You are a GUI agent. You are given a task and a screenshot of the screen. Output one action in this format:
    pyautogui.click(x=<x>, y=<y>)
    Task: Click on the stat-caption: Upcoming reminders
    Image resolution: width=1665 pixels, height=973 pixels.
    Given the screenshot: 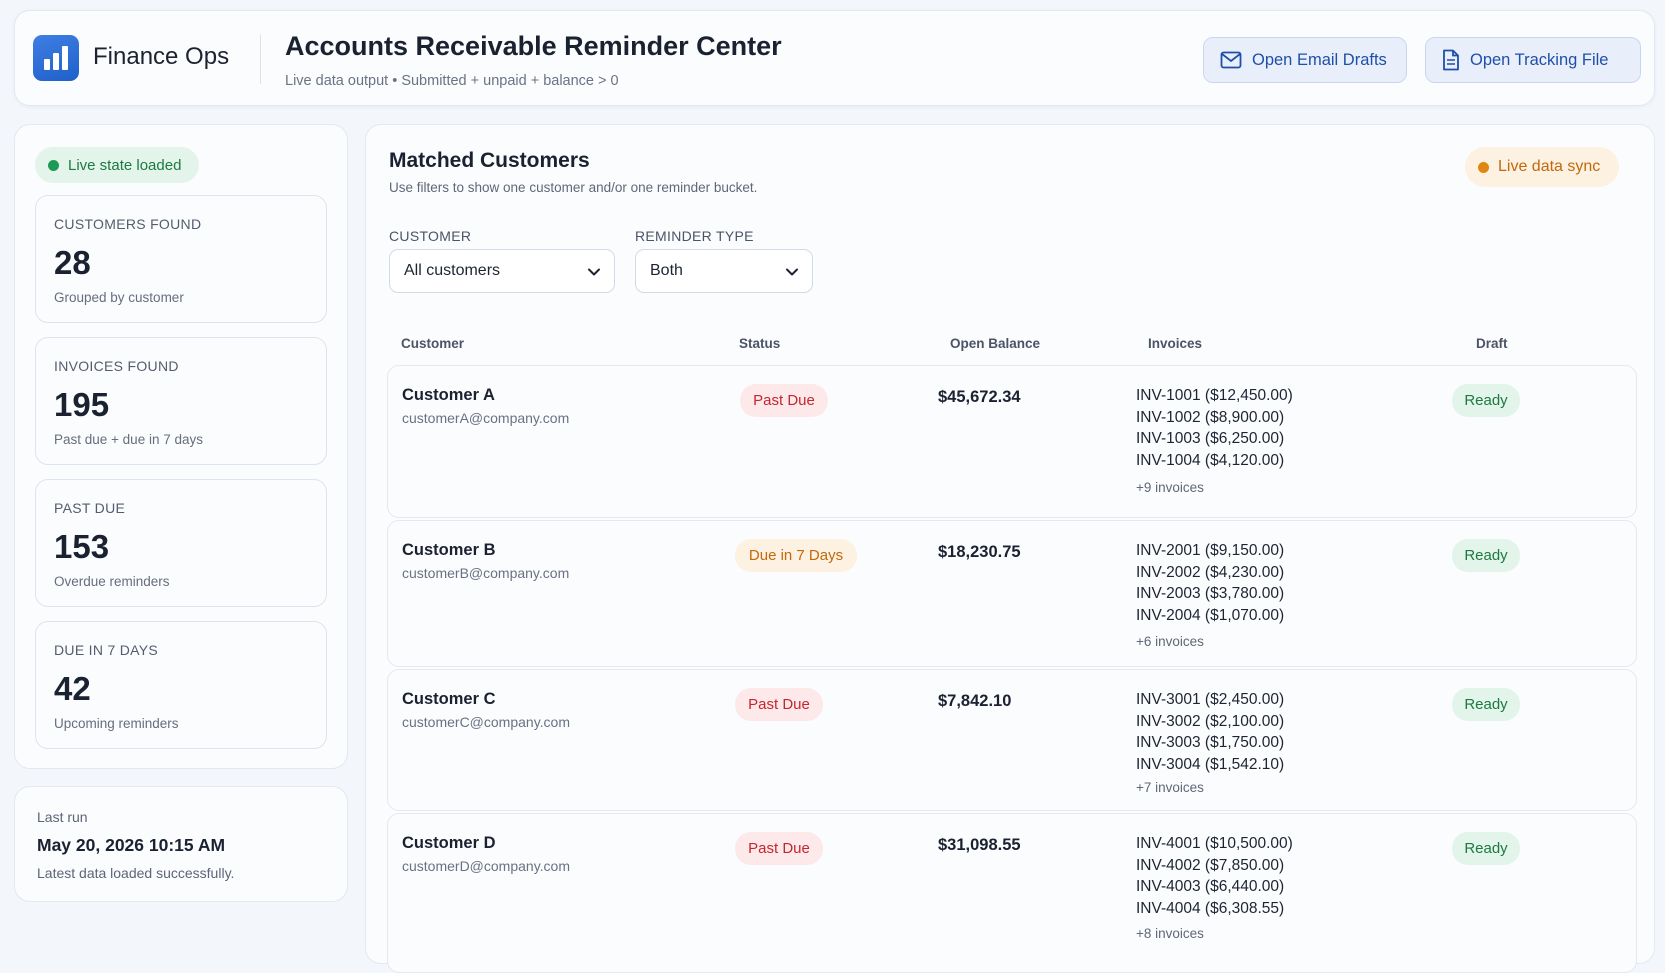 What is the action you would take?
    pyautogui.click(x=116, y=723)
    